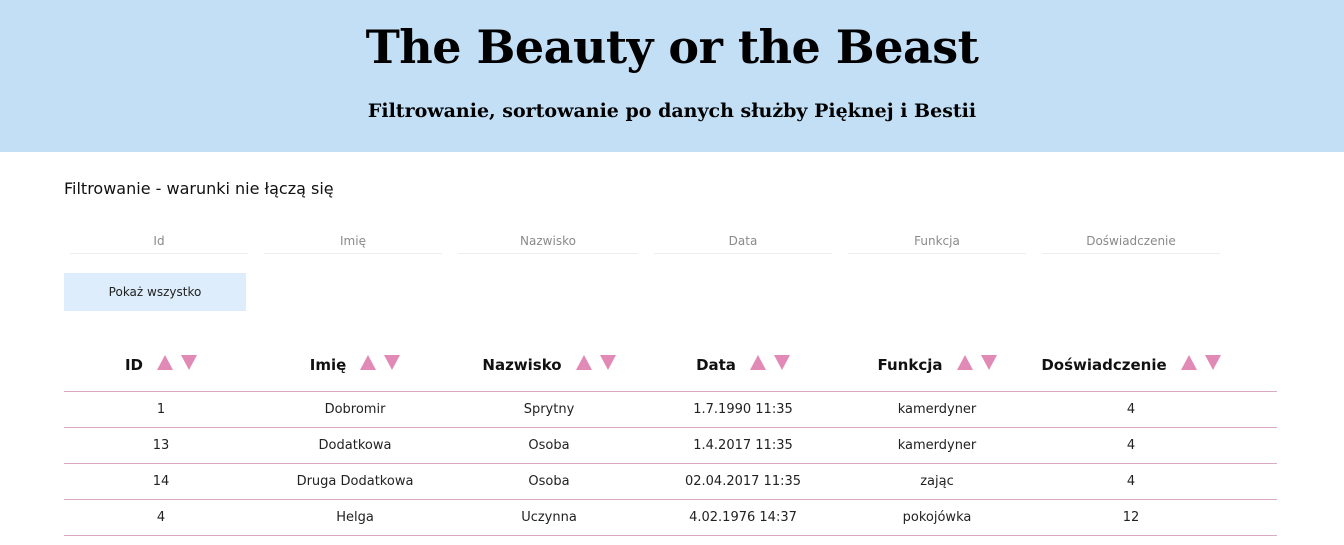 The width and height of the screenshot is (1344, 545). What do you see at coordinates (607, 362) in the screenshot?
I see `sort-desc-nazwisko-icon` at bounding box center [607, 362].